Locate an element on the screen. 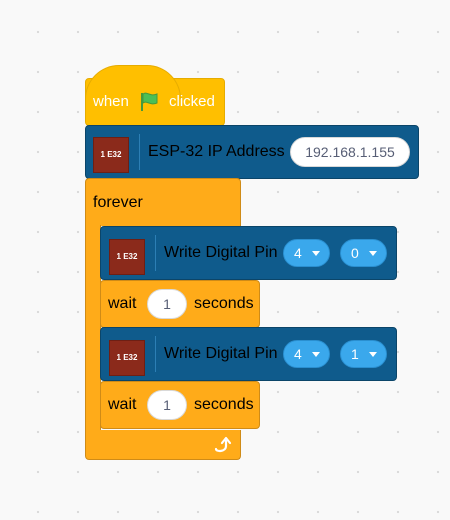 This screenshot has height=520, width=450. forever-label: forever is located at coordinates (118, 202).